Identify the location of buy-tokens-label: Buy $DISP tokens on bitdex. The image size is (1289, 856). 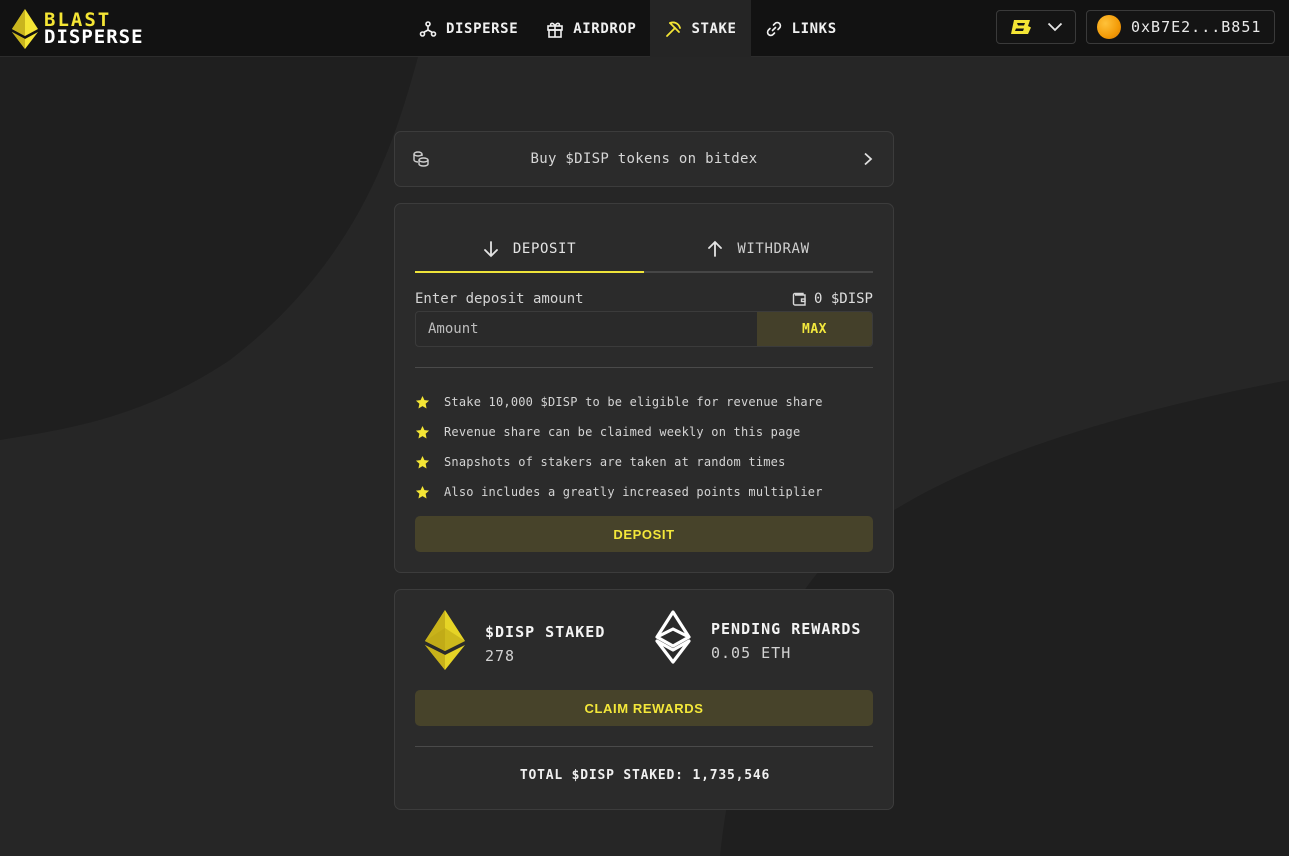
(644, 159).